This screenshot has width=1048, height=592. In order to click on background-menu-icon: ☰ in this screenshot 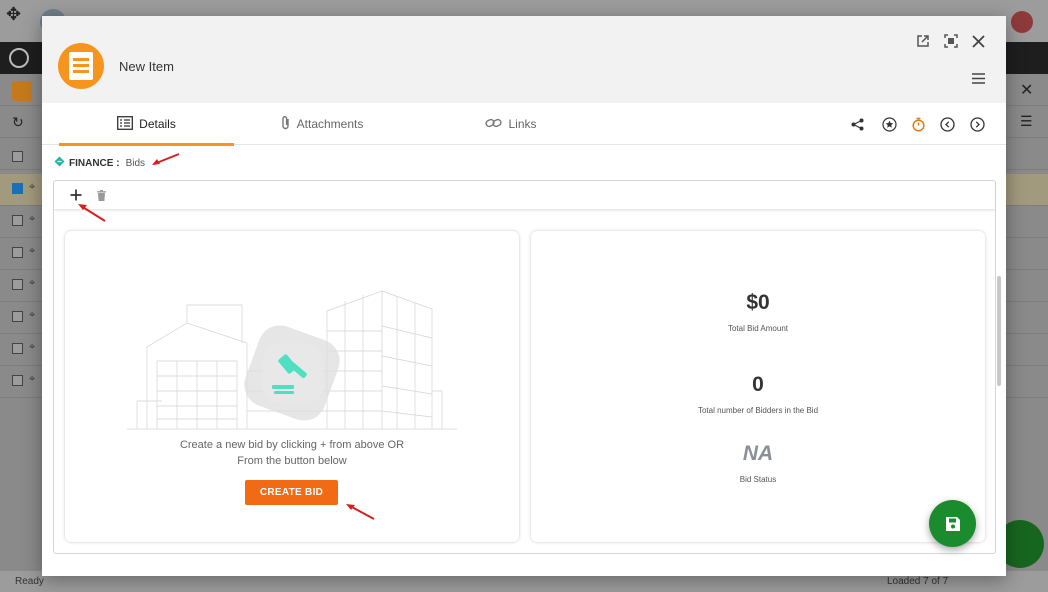, I will do `click(1026, 121)`.